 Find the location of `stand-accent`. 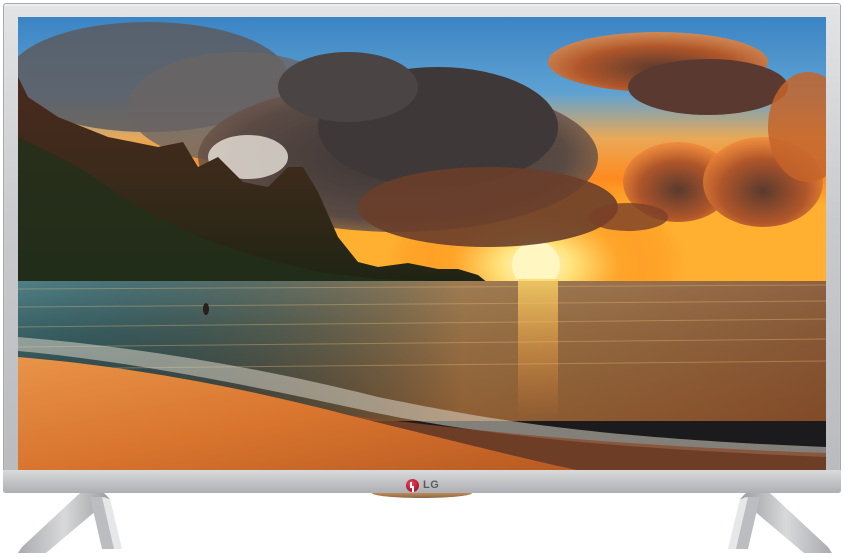

stand-accent is located at coordinates (422, 495).